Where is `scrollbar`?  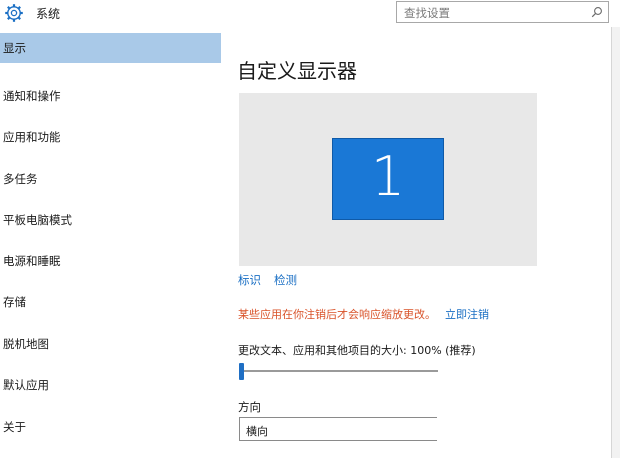 scrollbar is located at coordinates (615, 242).